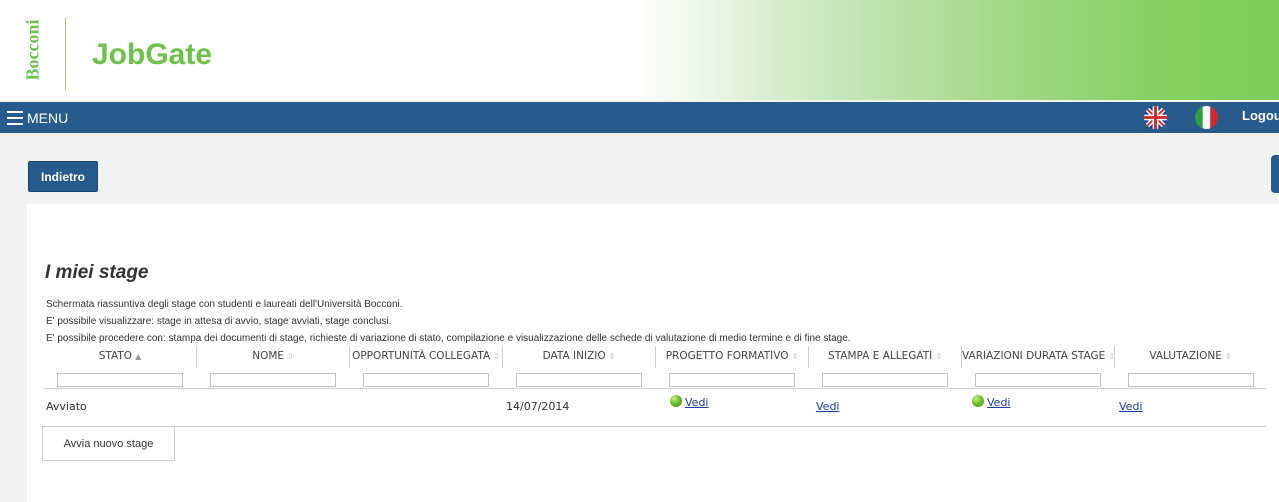  I want to click on filter-opportunita-input, so click(426, 380).